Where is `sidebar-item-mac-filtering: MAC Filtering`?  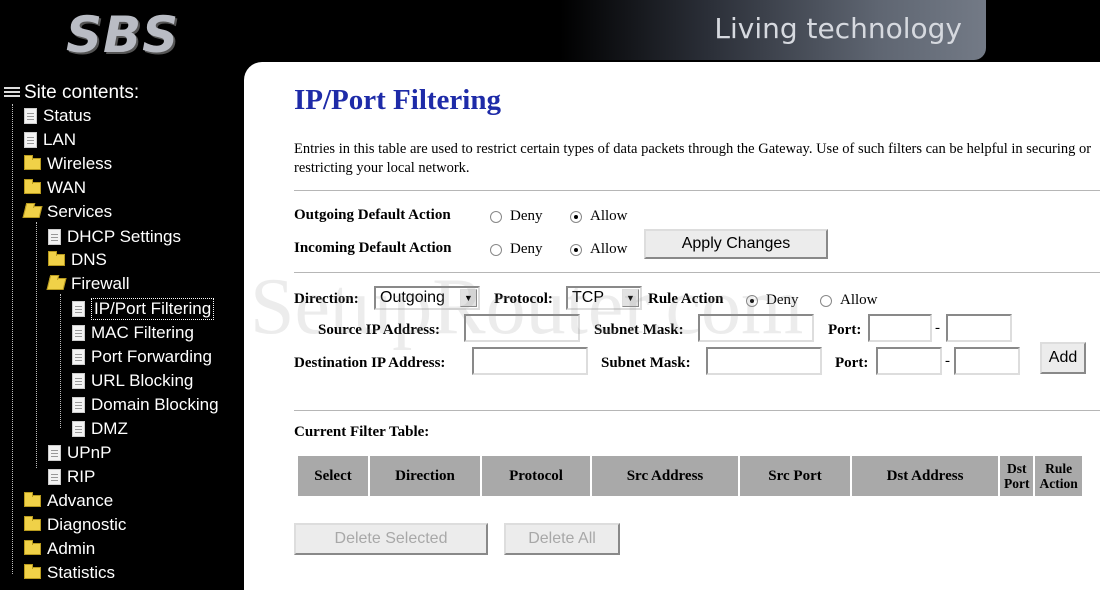 sidebar-item-mac-filtering: MAC Filtering is located at coordinates (133, 333).